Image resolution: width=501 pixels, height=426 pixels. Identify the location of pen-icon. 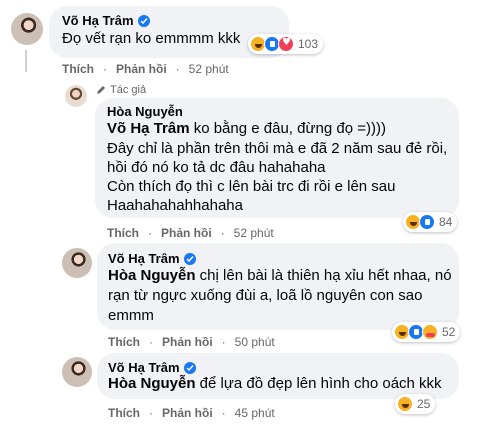
(101, 90).